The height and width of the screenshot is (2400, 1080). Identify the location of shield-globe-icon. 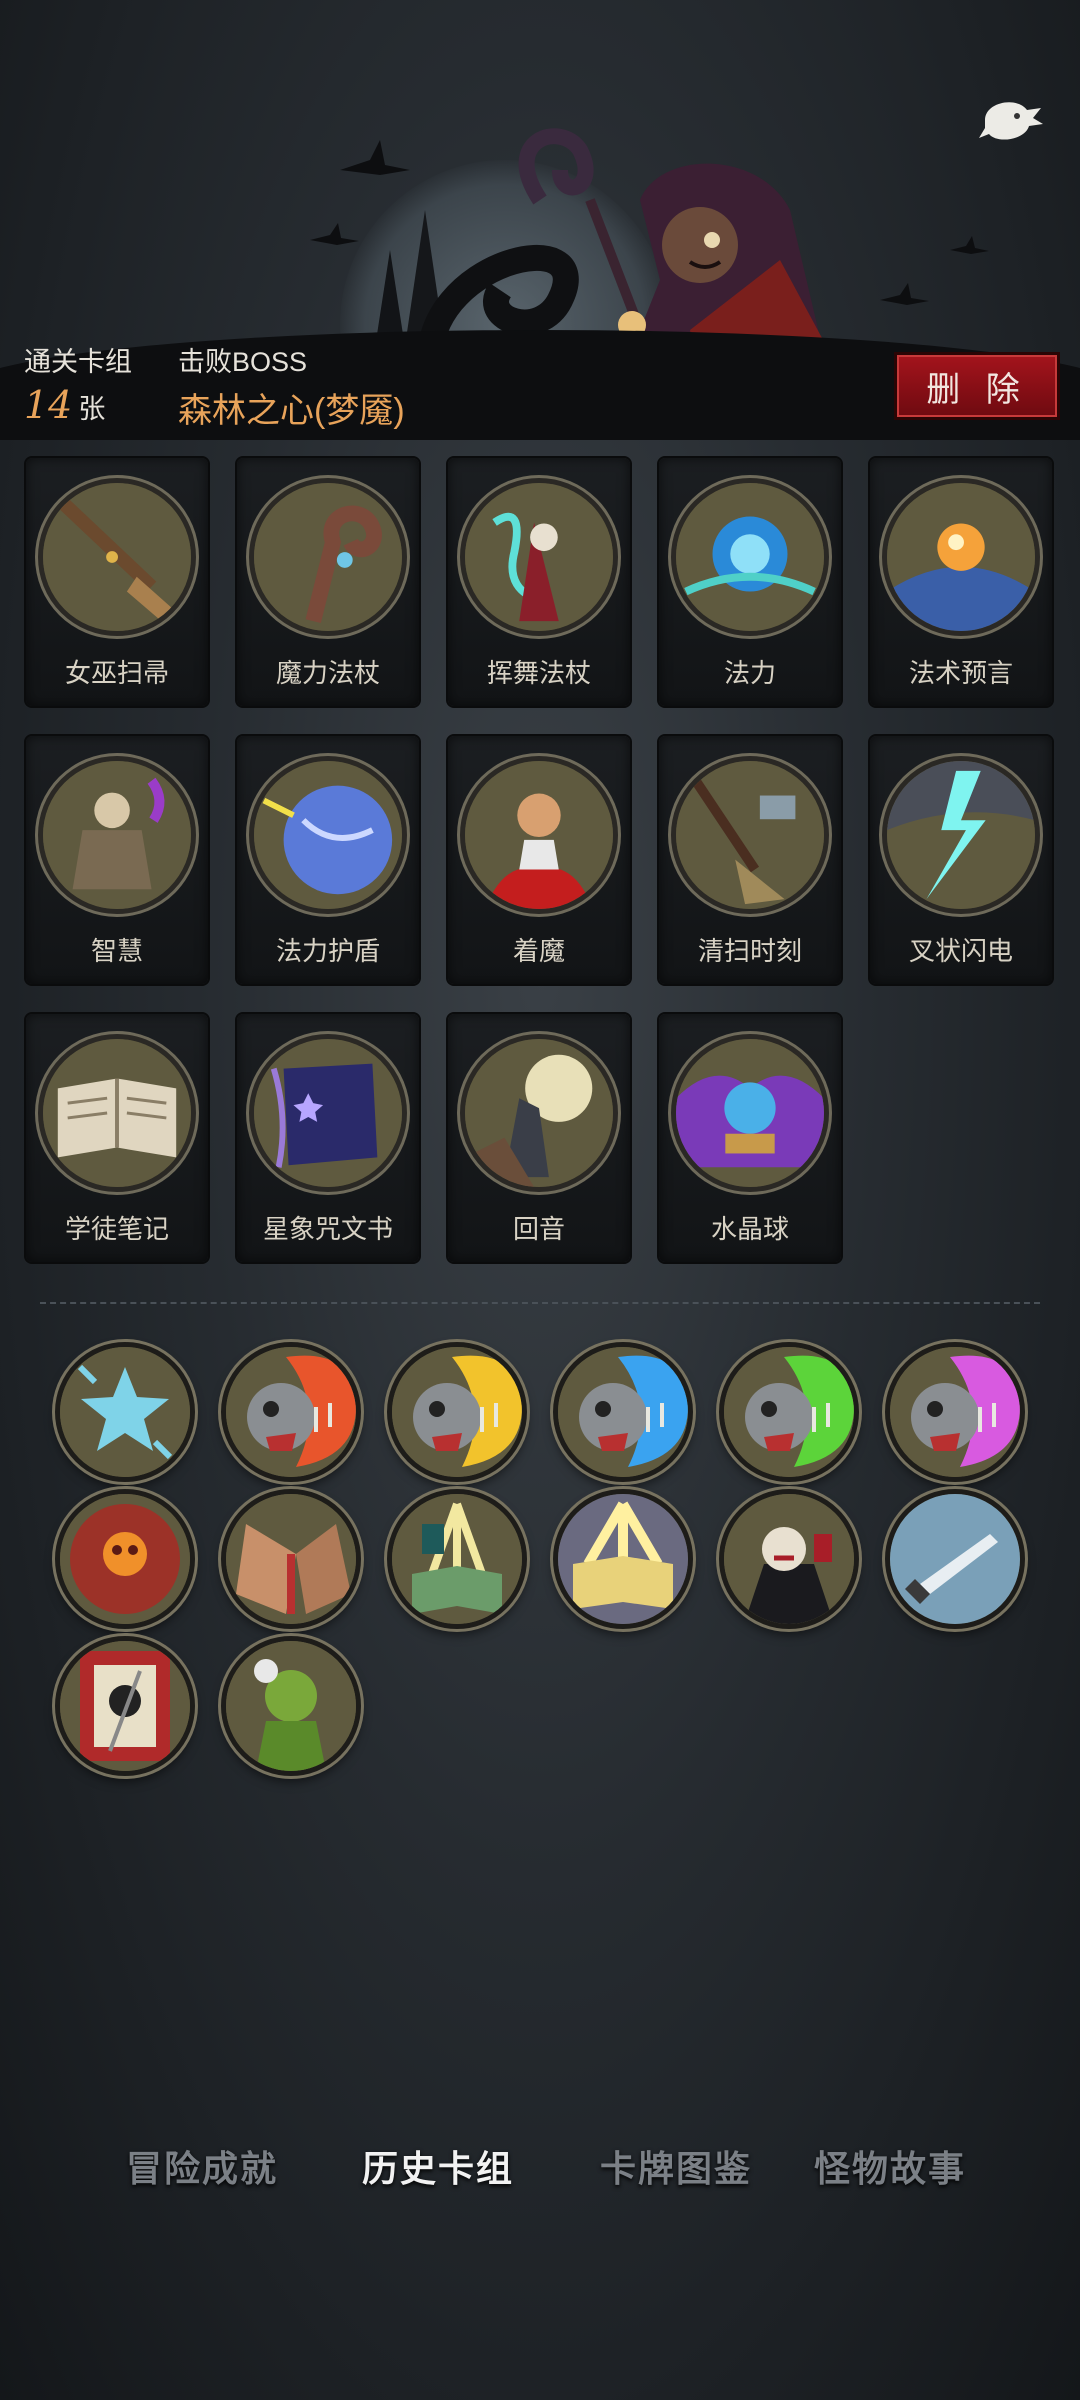
(328, 835).